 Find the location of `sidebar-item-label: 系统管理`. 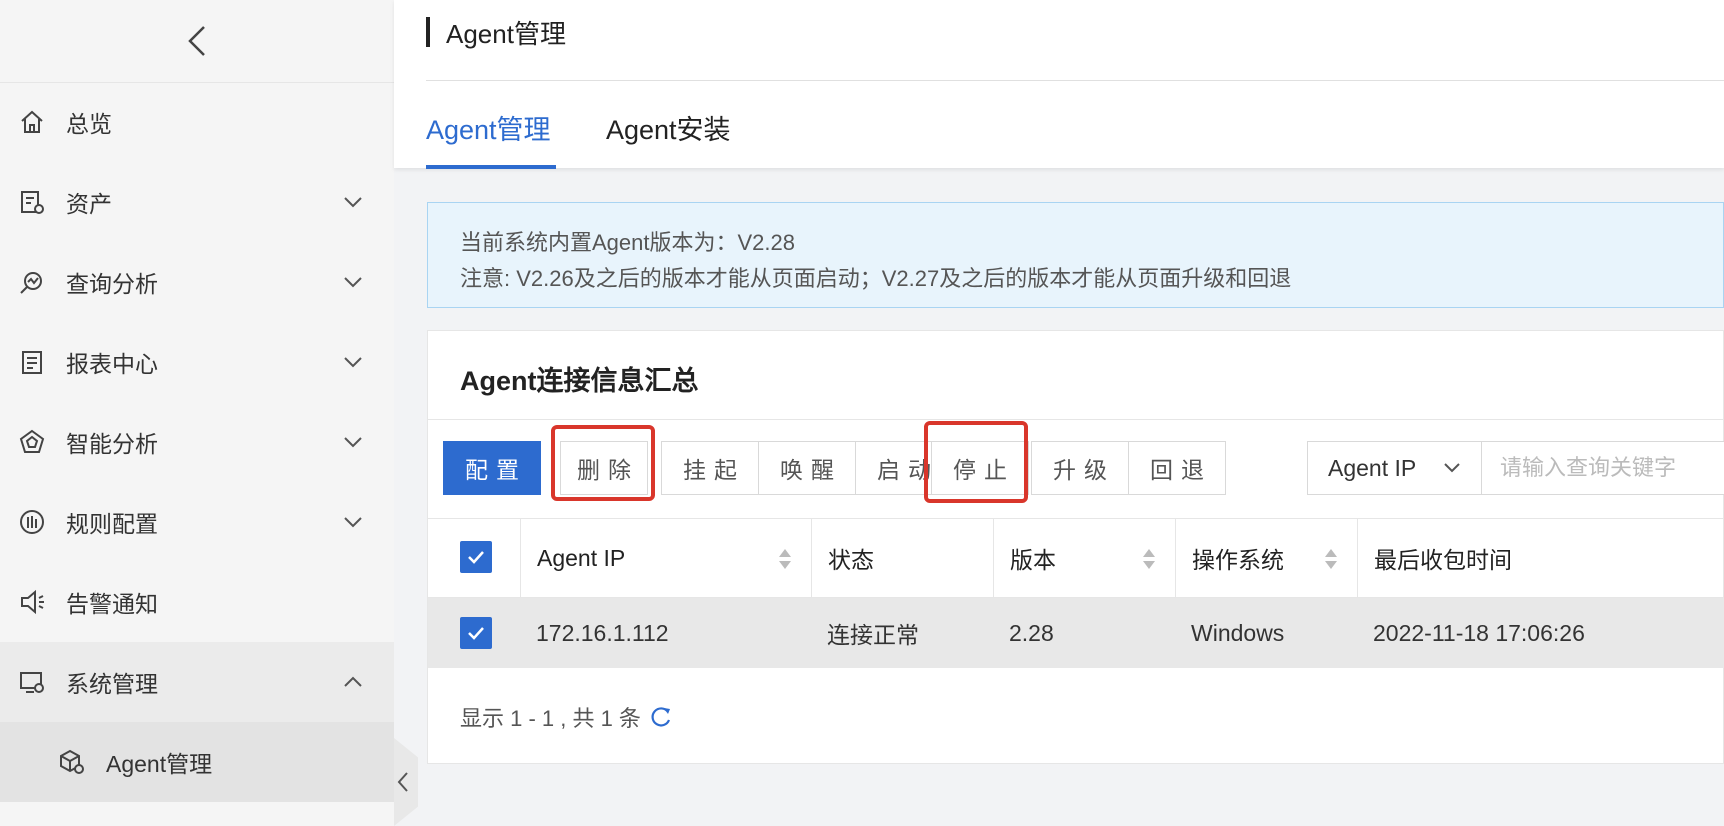

sidebar-item-label: 系统管理 is located at coordinates (112, 684).